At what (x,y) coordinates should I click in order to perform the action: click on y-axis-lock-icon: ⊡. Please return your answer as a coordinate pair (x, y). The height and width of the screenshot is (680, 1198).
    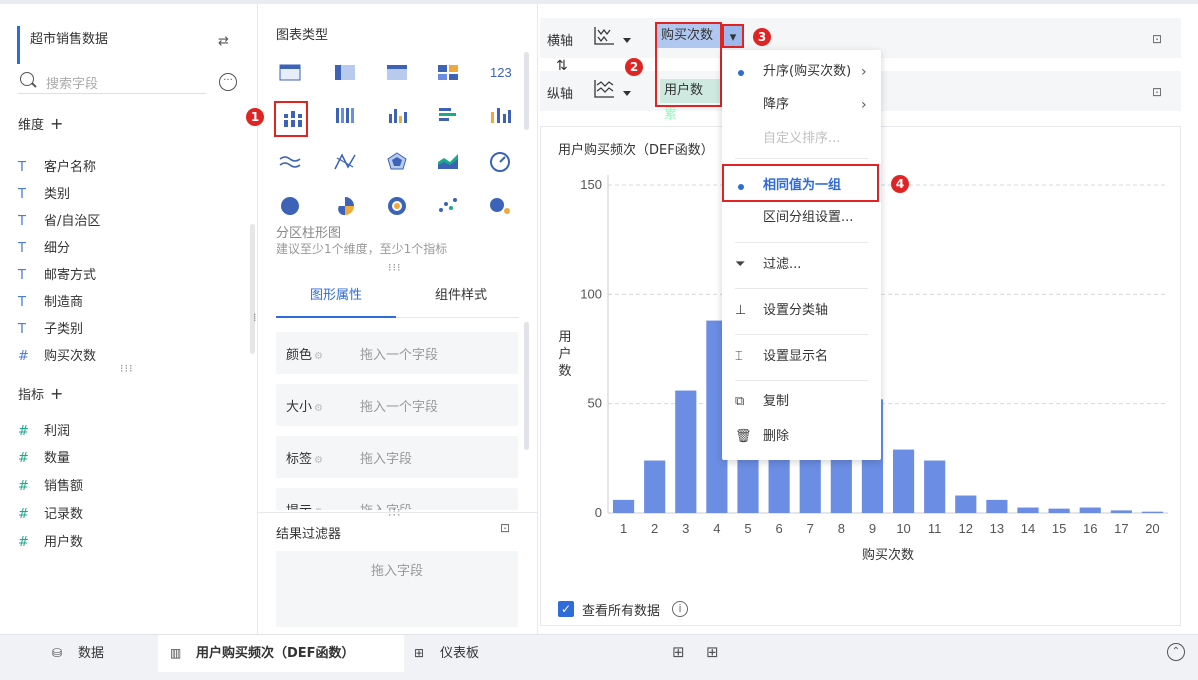
    Looking at the image, I should click on (1159, 92).